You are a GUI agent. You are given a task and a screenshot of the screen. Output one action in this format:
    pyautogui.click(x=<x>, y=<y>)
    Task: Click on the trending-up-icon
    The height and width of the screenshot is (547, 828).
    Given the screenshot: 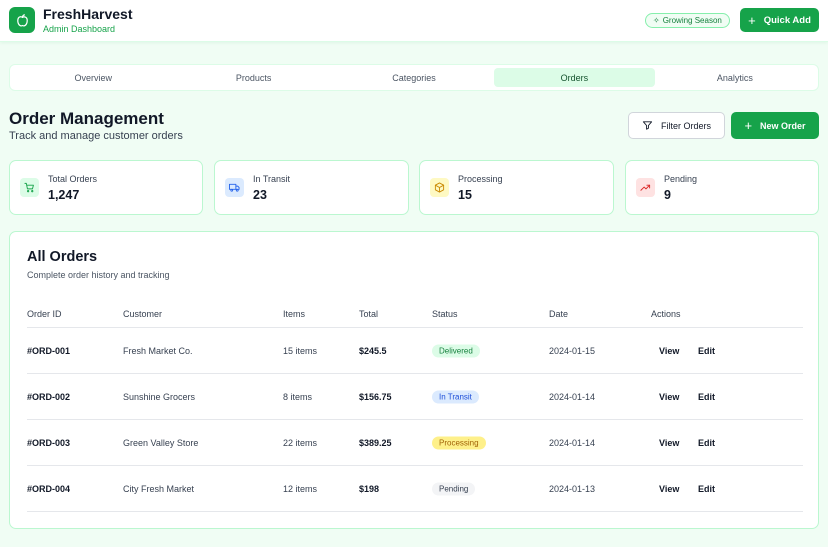 What is the action you would take?
    pyautogui.click(x=645, y=187)
    